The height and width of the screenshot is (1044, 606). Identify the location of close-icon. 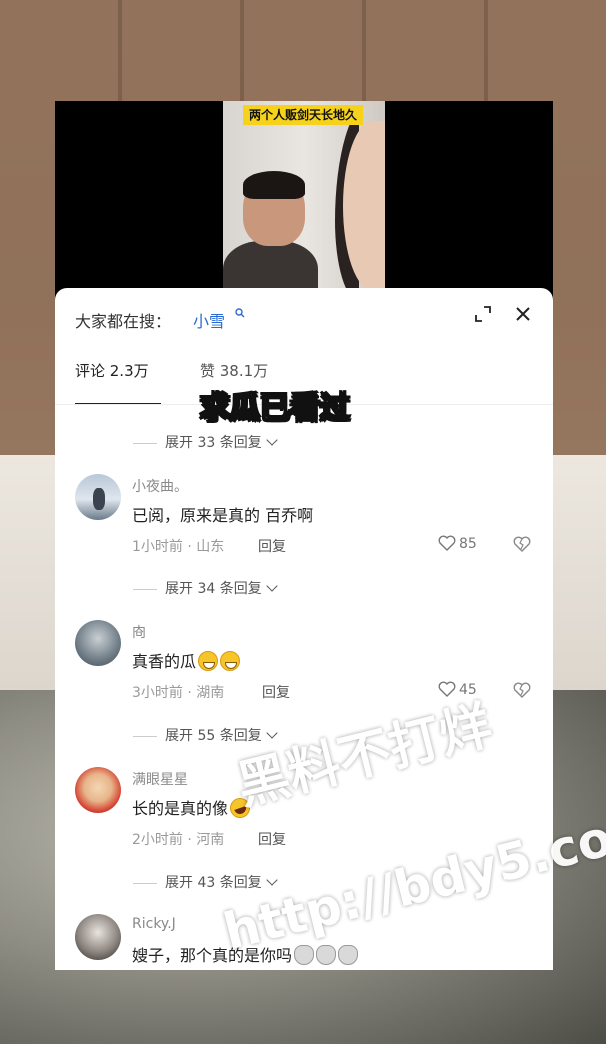
(523, 314).